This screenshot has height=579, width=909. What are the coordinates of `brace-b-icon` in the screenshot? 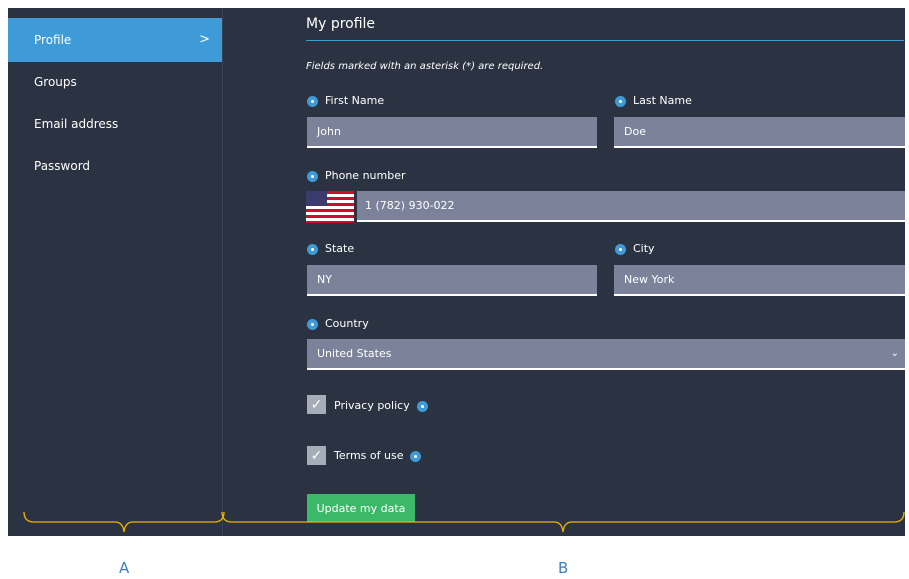 It's located at (563, 522).